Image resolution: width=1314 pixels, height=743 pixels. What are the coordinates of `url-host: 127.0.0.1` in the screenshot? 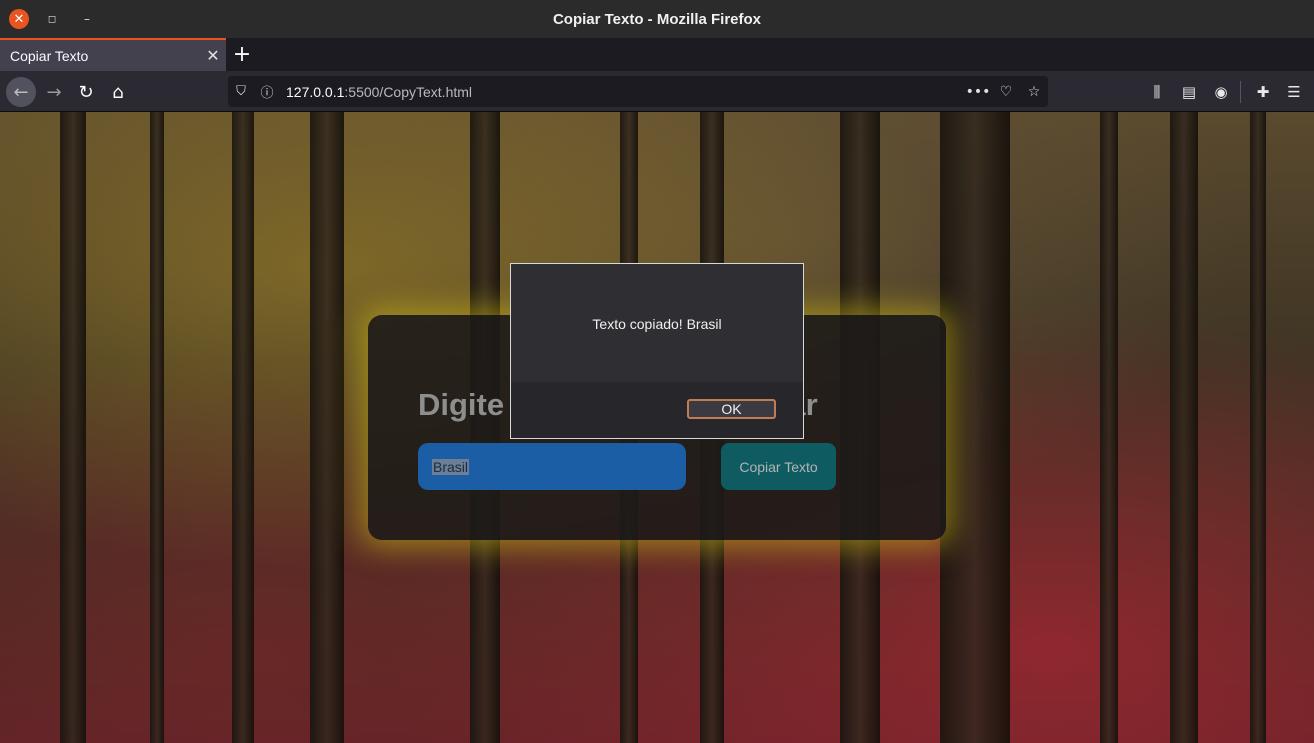 It's located at (315, 91).